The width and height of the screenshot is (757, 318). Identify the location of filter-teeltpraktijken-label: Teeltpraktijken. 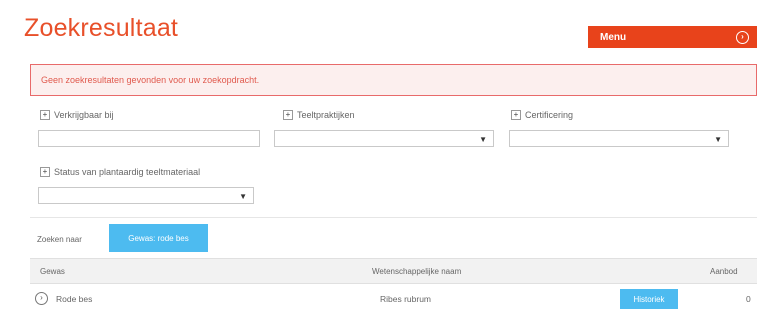
(326, 115).